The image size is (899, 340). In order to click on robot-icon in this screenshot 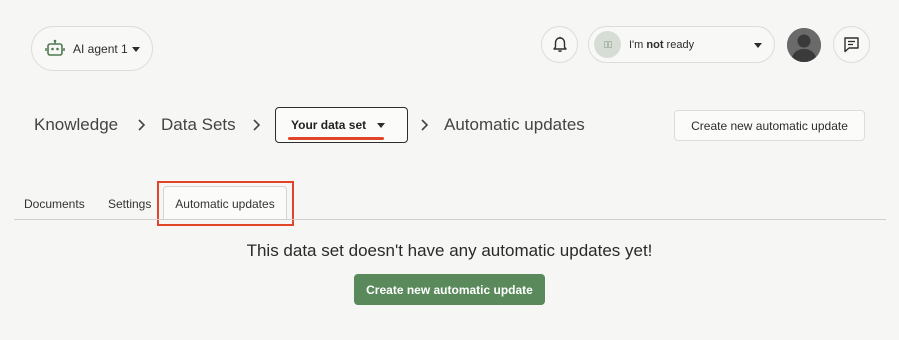, I will do `click(55, 47)`.